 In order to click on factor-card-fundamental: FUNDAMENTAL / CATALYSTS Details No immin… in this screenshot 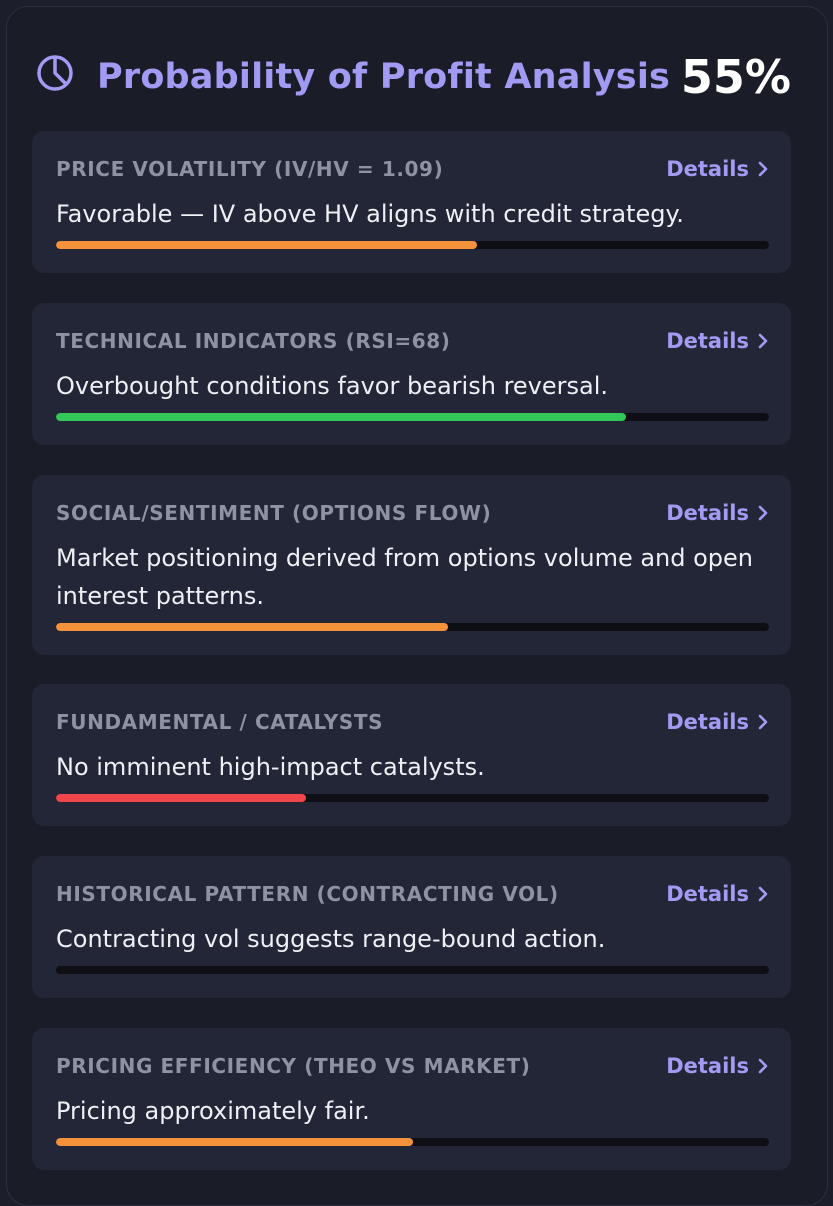, I will do `click(411, 755)`.